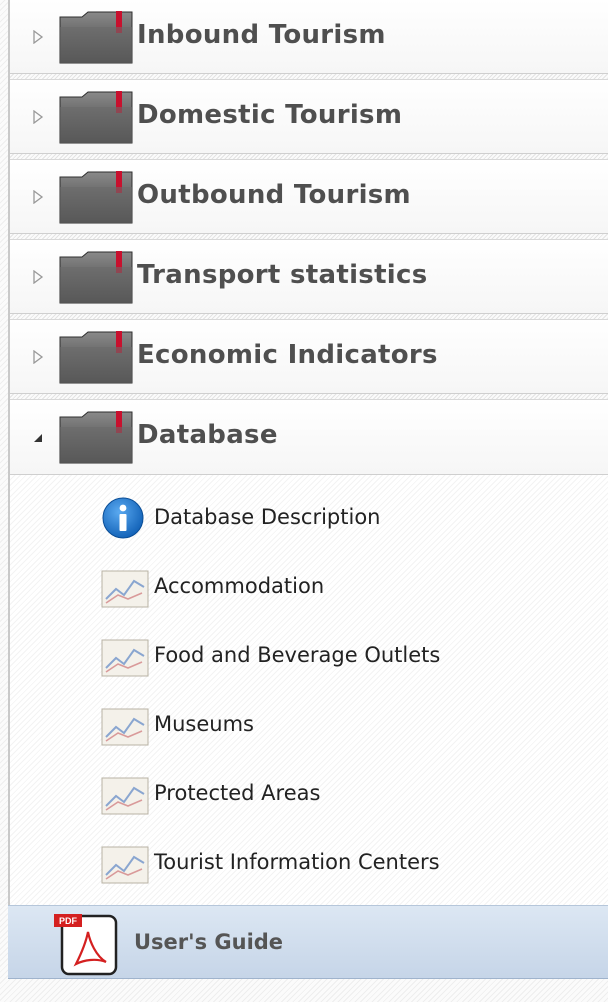  Describe the element at coordinates (270, 115) in the screenshot. I see `tree-node-label: Domestic Tourism` at that location.